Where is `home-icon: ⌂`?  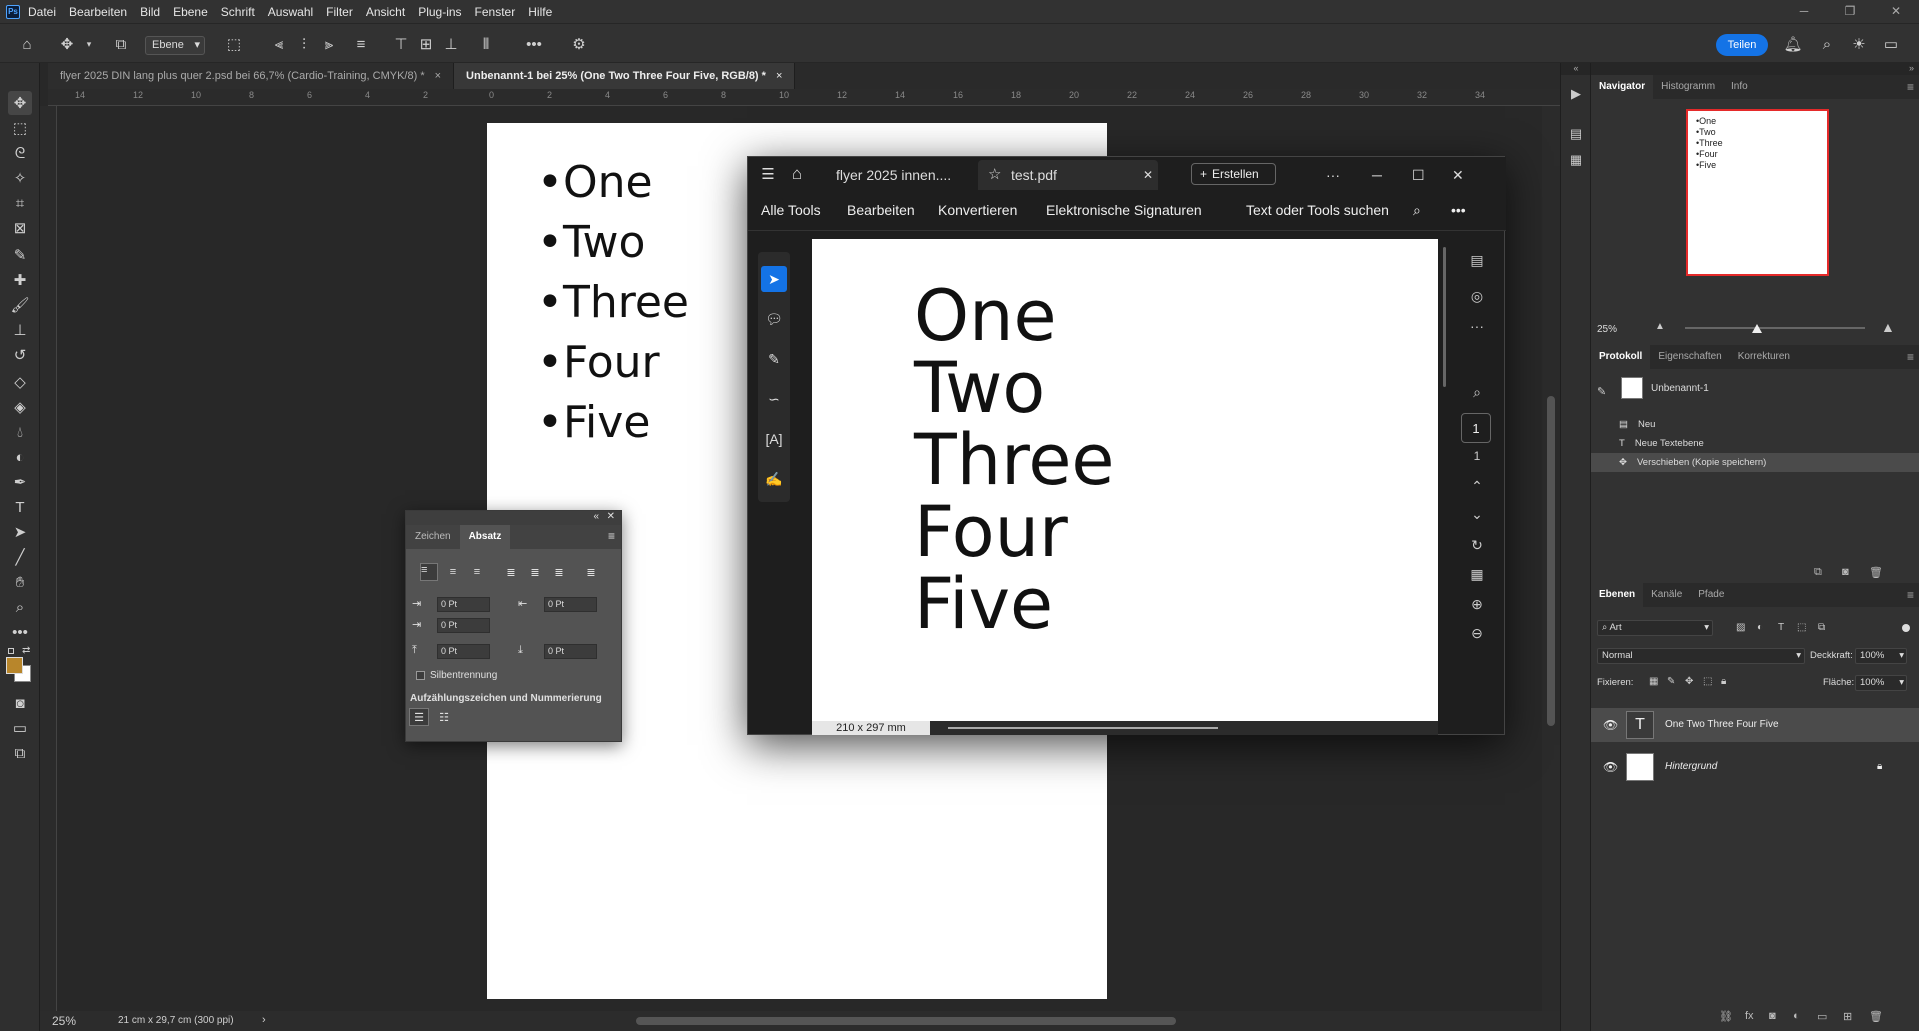
home-icon: ⌂ is located at coordinates (797, 174).